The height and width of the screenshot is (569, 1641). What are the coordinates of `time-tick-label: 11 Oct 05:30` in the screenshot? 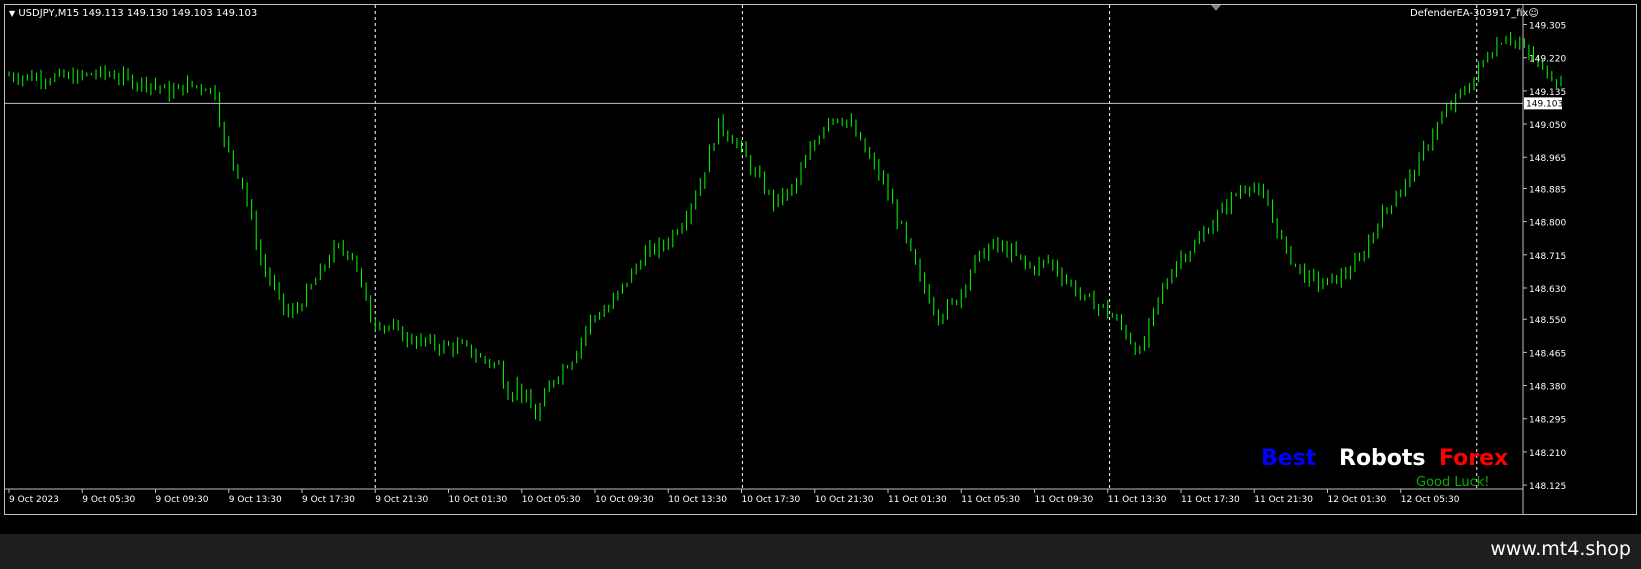 It's located at (990, 500).